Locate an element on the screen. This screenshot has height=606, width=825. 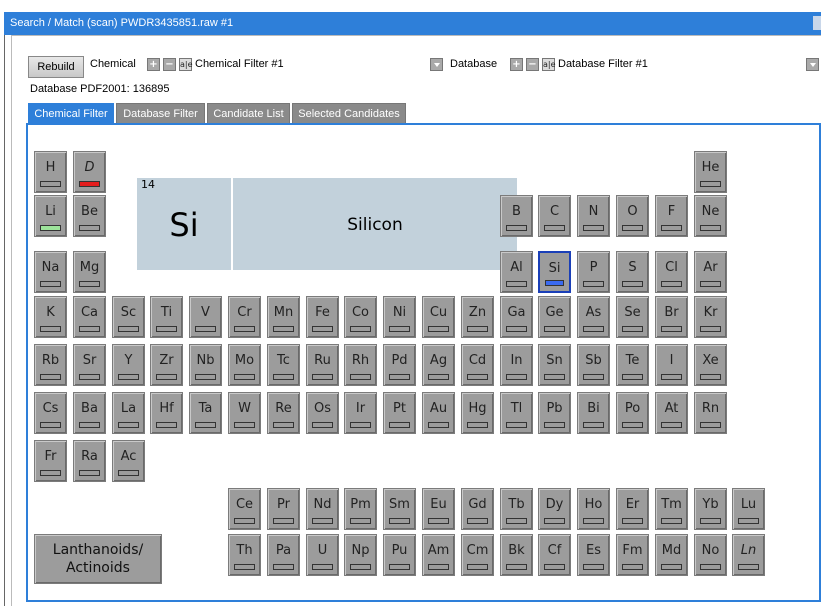
element-cell-ga: Ga is located at coordinates (516, 317).